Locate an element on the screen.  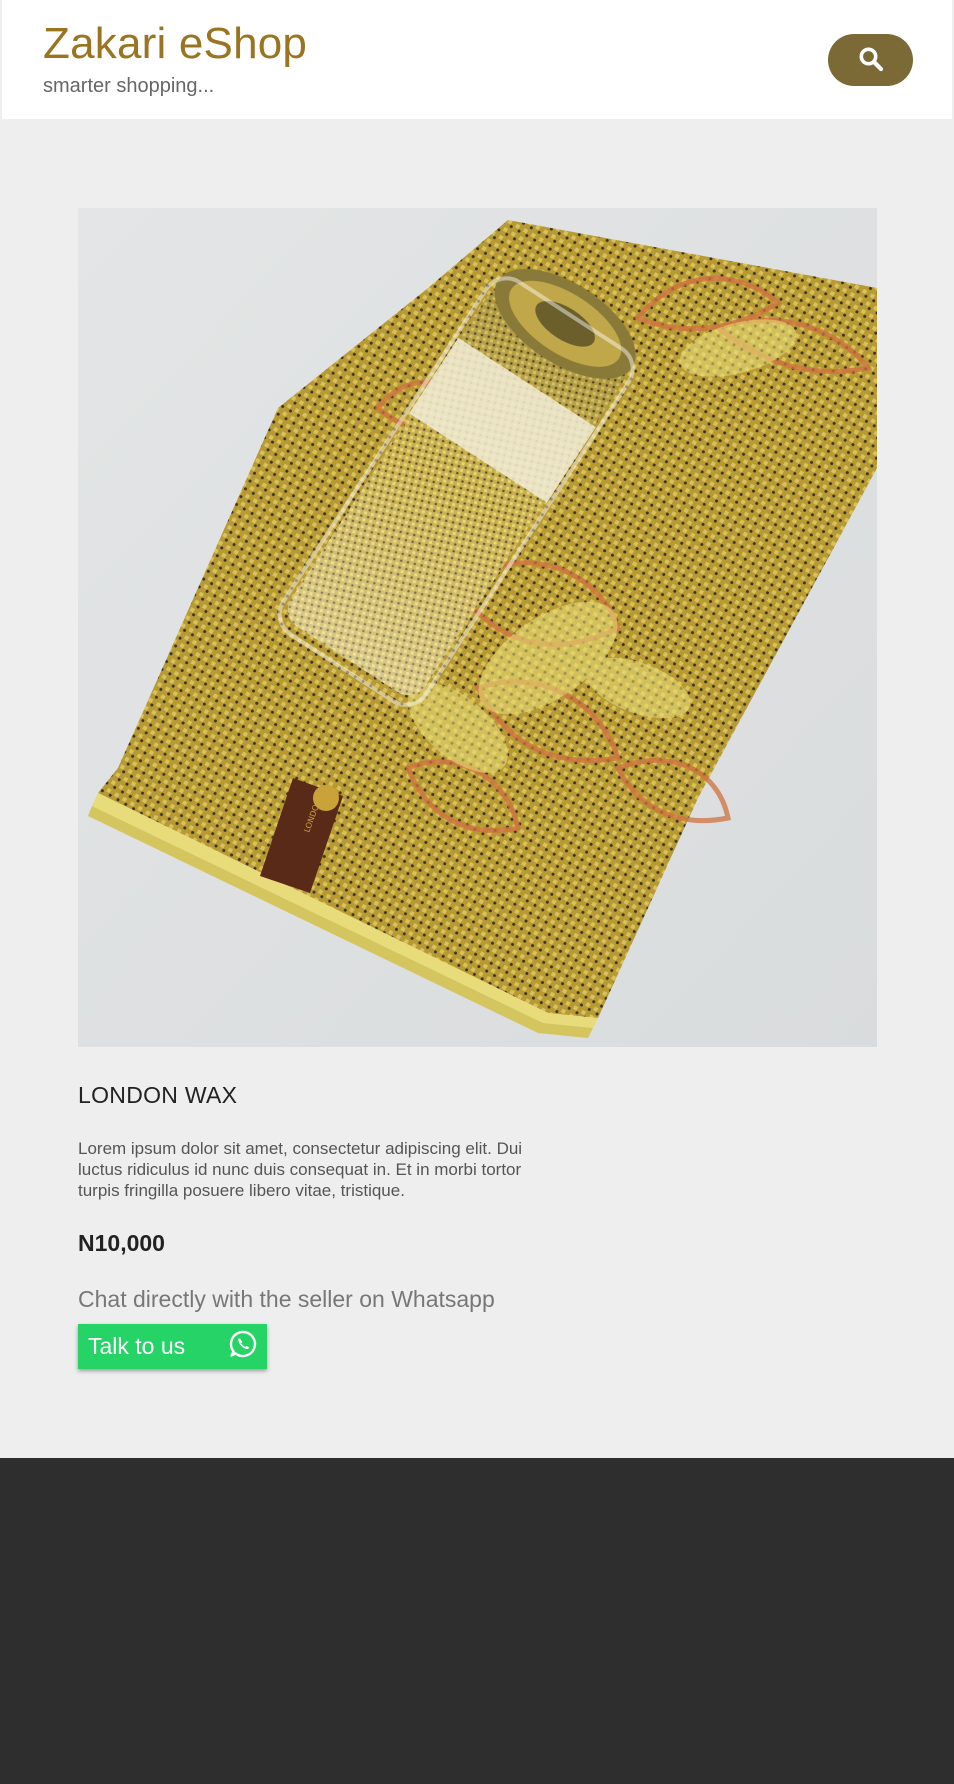
product-price: N10,000 is located at coordinates (121, 1243).